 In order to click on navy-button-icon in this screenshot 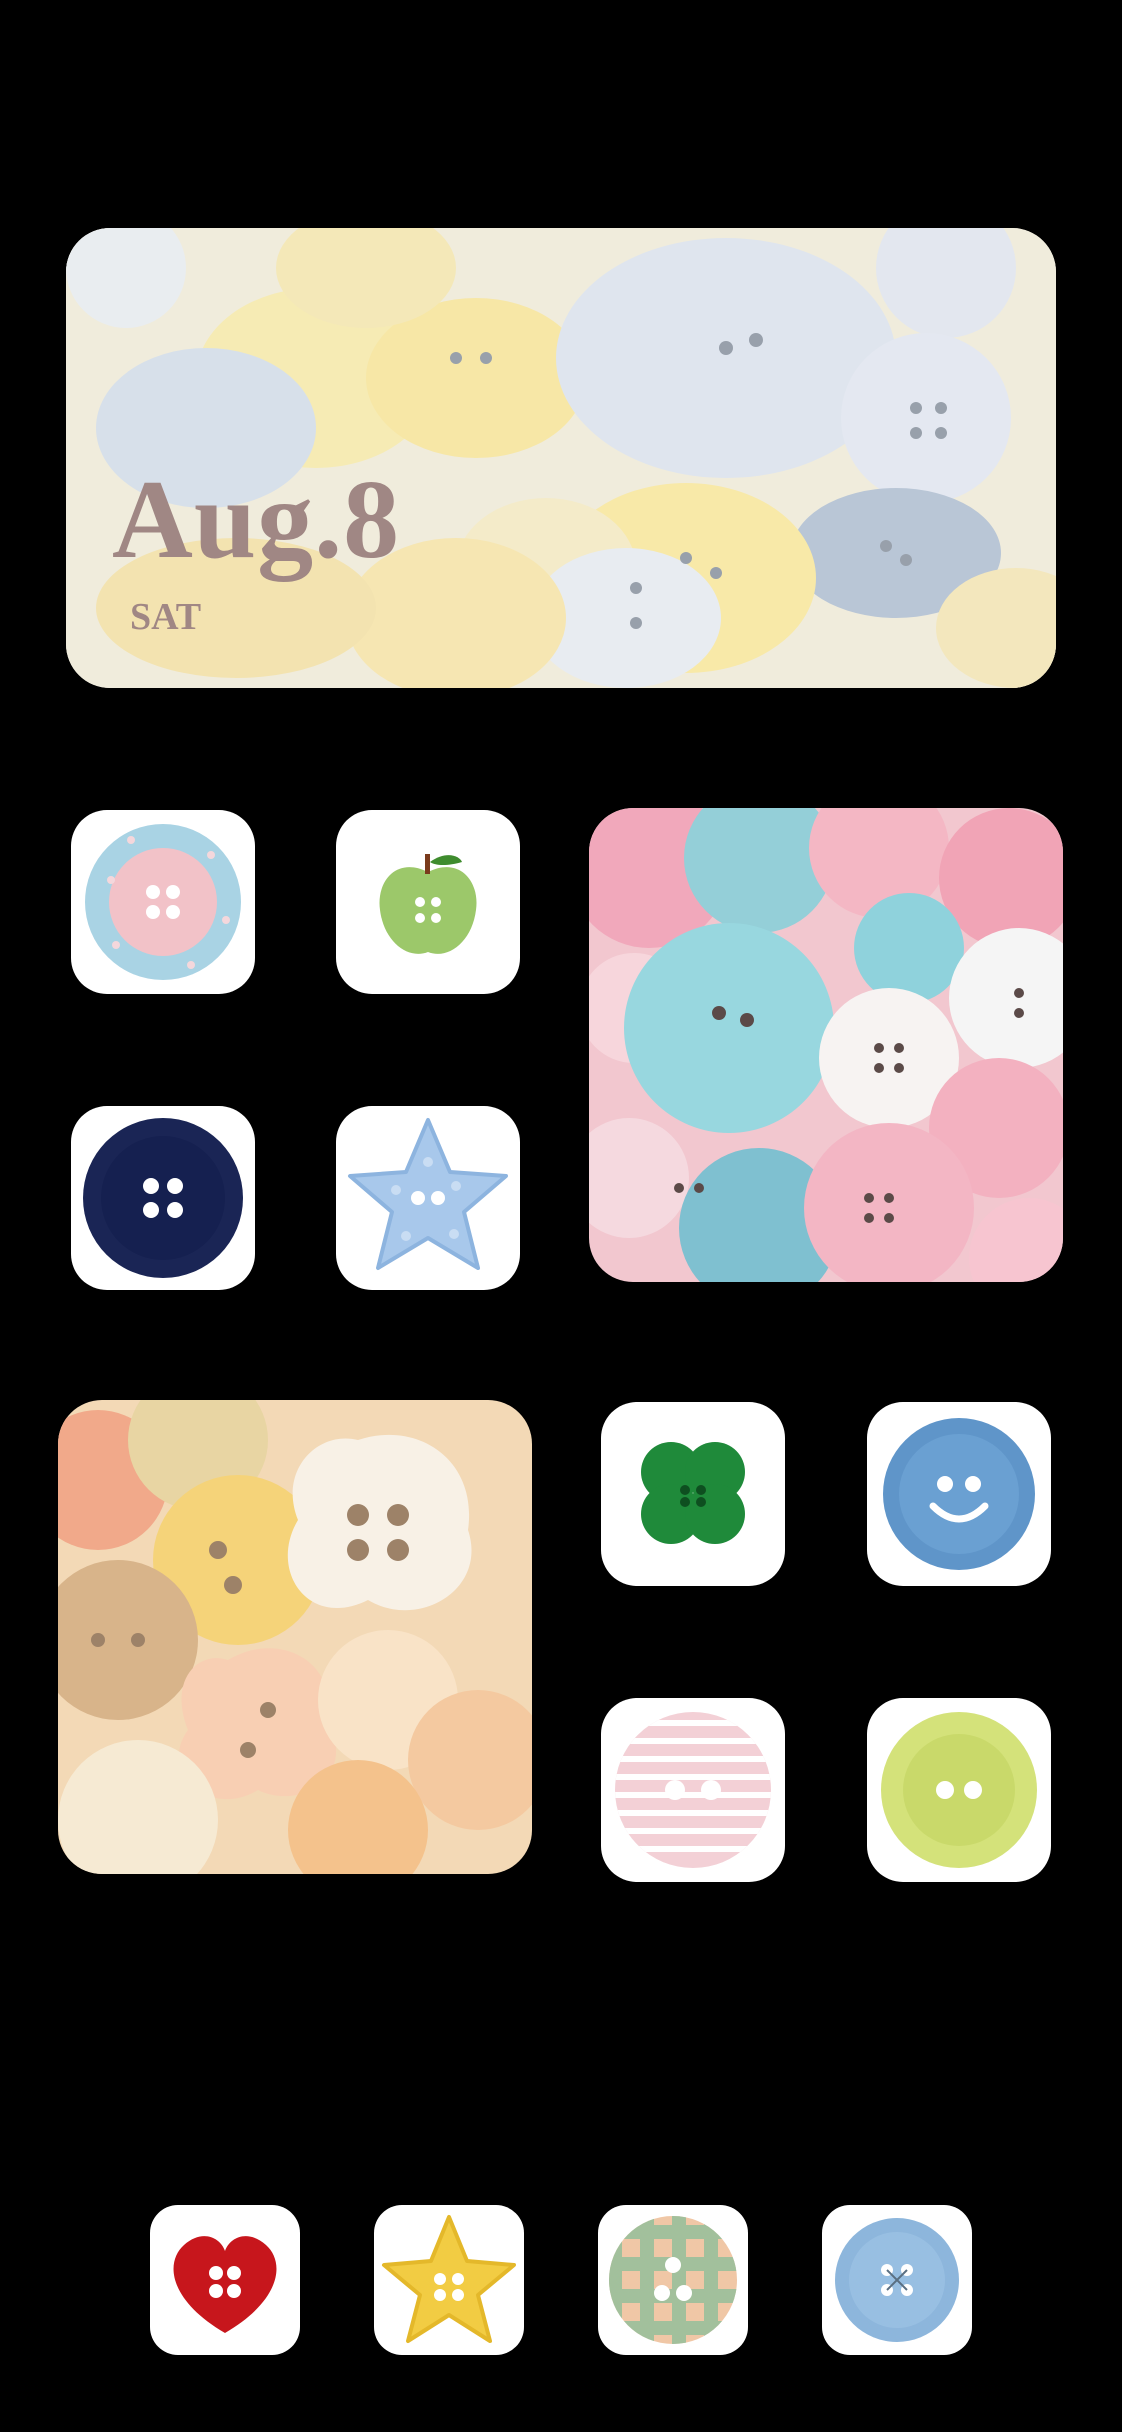, I will do `click(163, 1198)`.